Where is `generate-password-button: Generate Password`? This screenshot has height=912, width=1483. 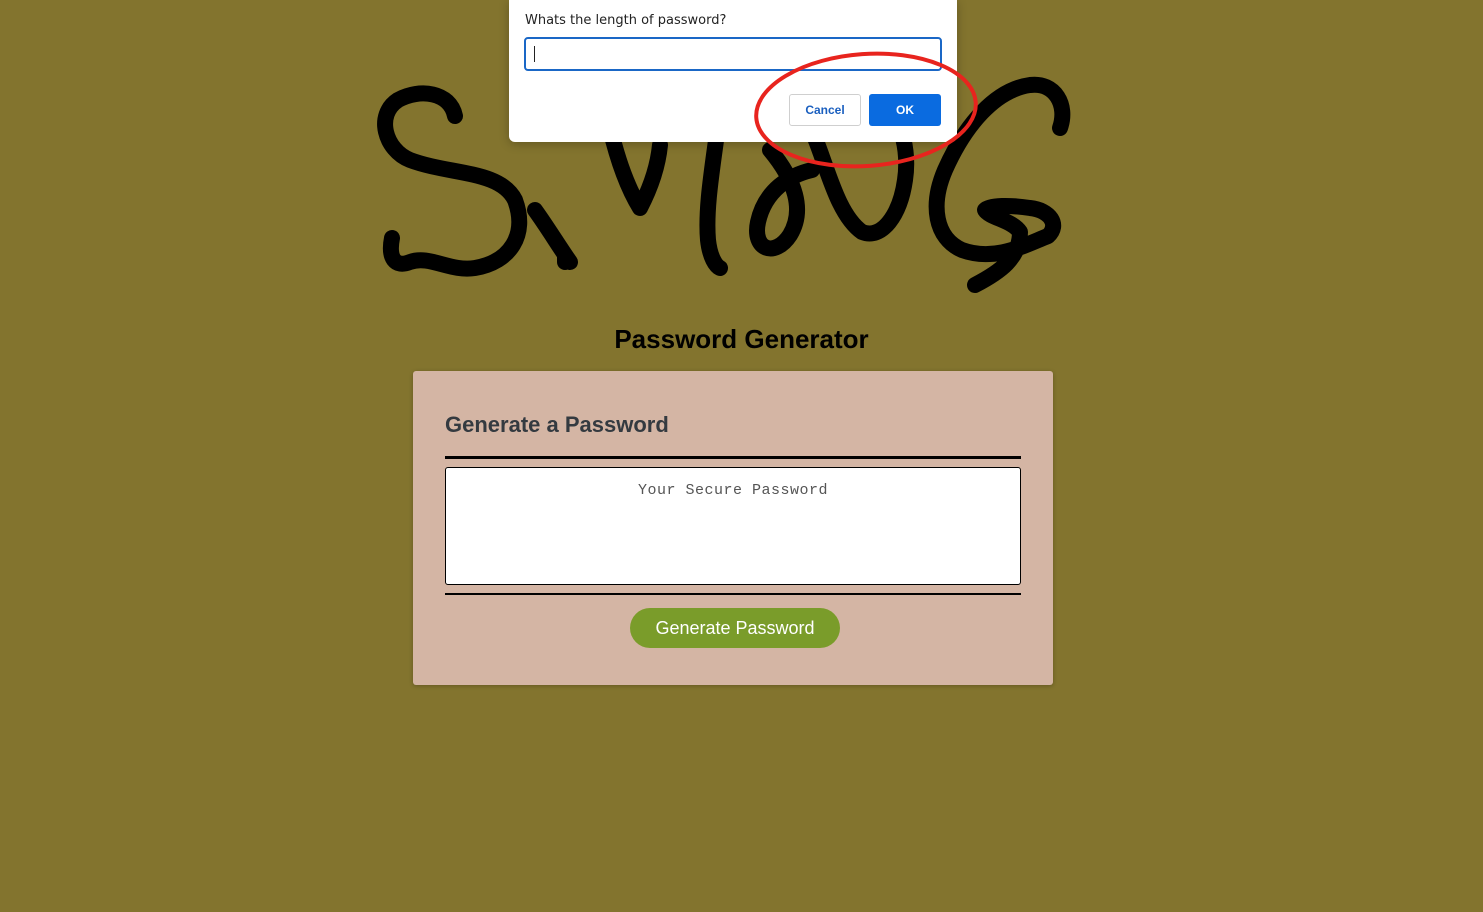
generate-password-button: Generate Password is located at coordinates (735, 628).